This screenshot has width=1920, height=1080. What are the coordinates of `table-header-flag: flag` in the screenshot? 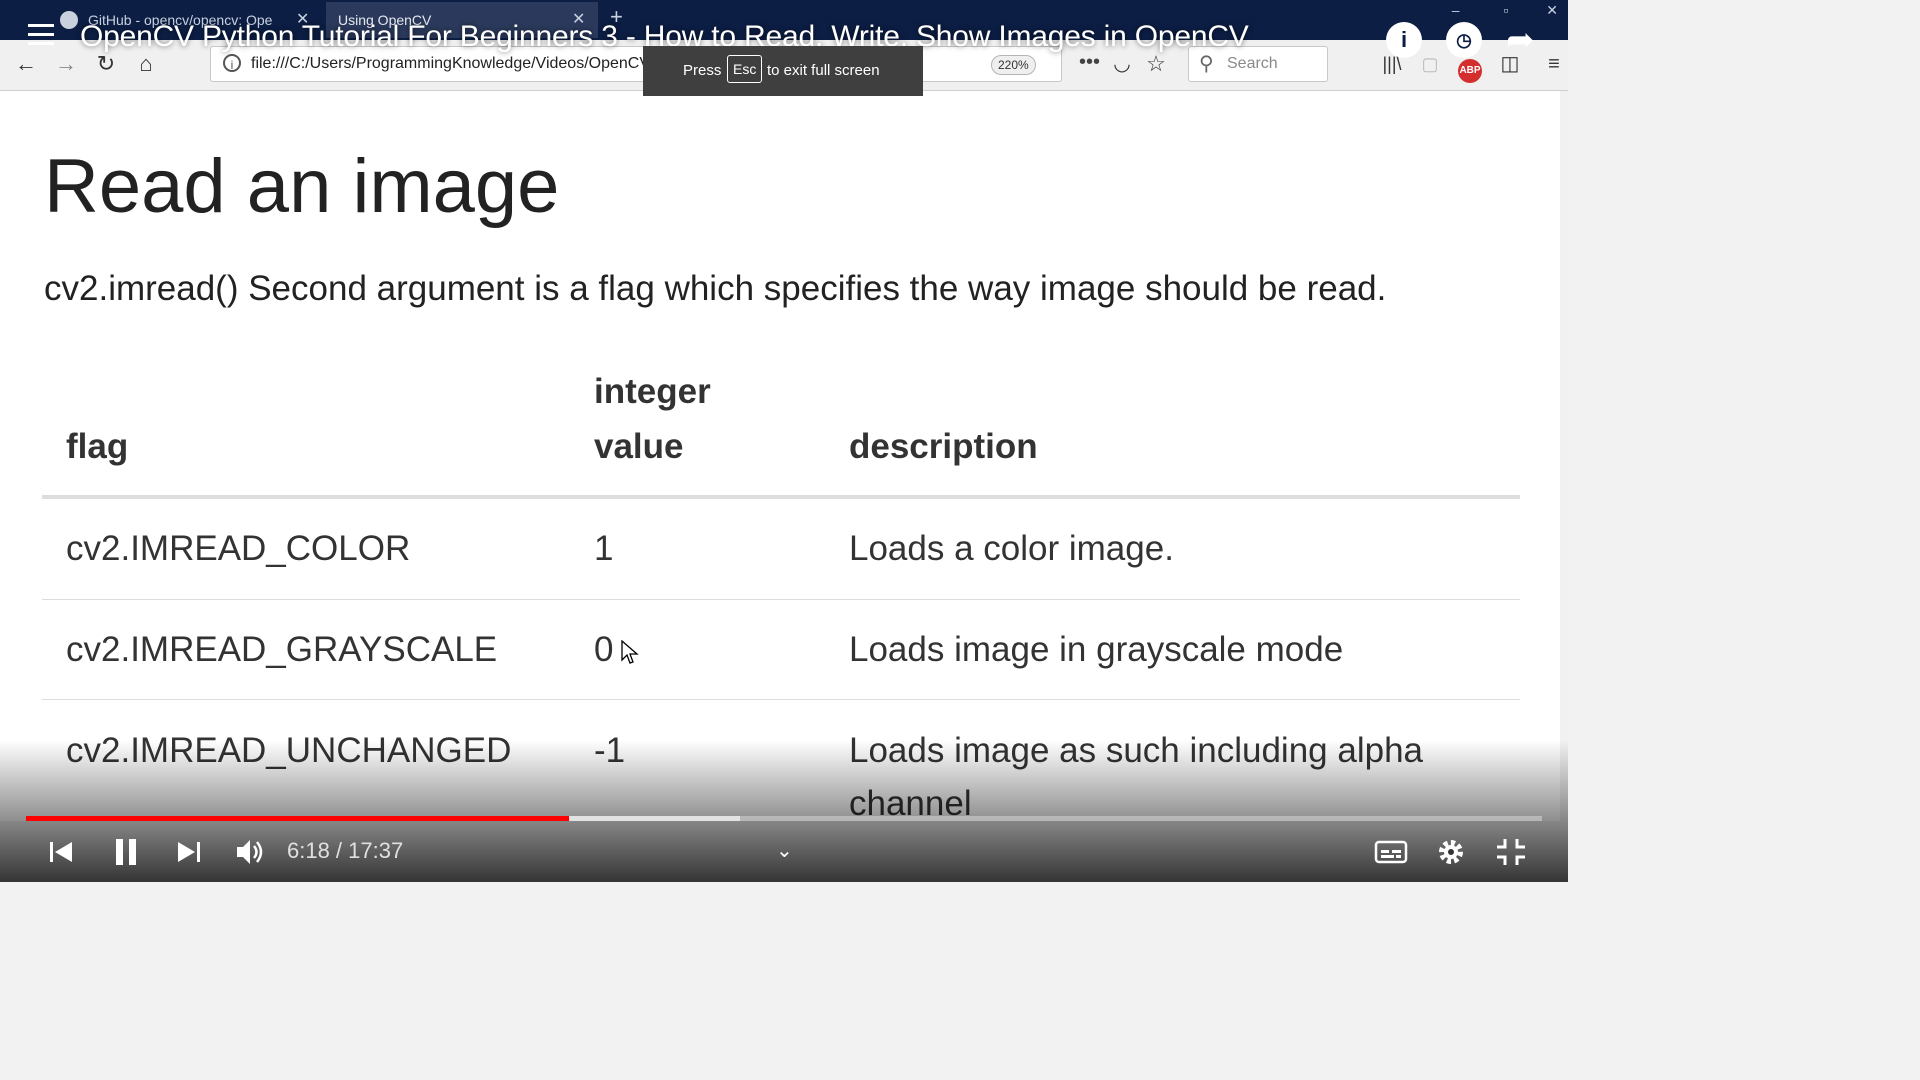 It's located at (97, 446).